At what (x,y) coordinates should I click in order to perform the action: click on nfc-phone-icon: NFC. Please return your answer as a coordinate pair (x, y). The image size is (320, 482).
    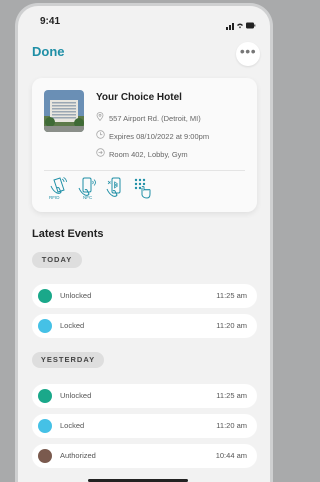
    Looking at the image, I should click on (87, 188).